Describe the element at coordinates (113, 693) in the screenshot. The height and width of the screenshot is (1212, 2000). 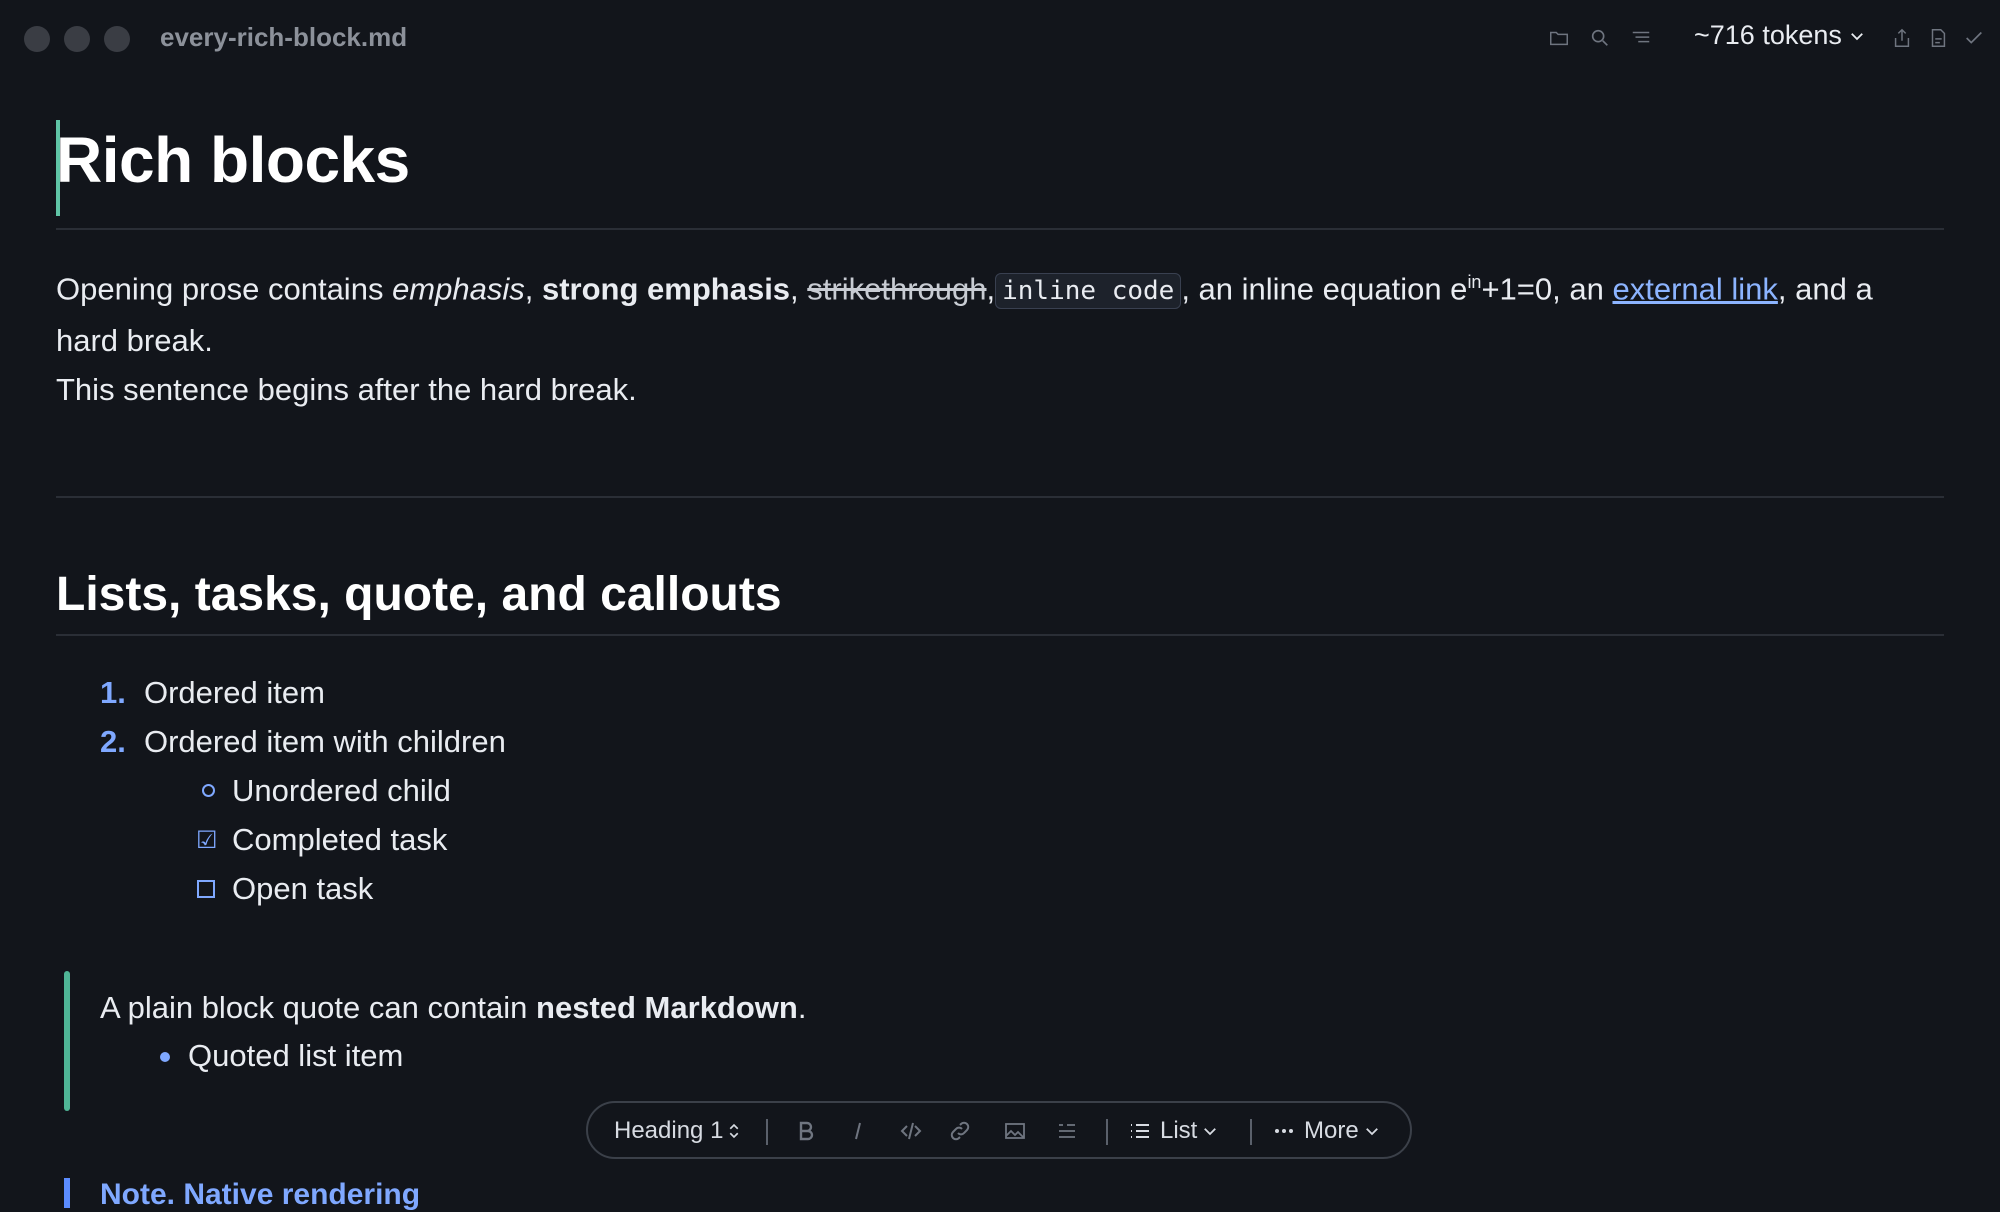
I see `list-number: 1.` at that location.